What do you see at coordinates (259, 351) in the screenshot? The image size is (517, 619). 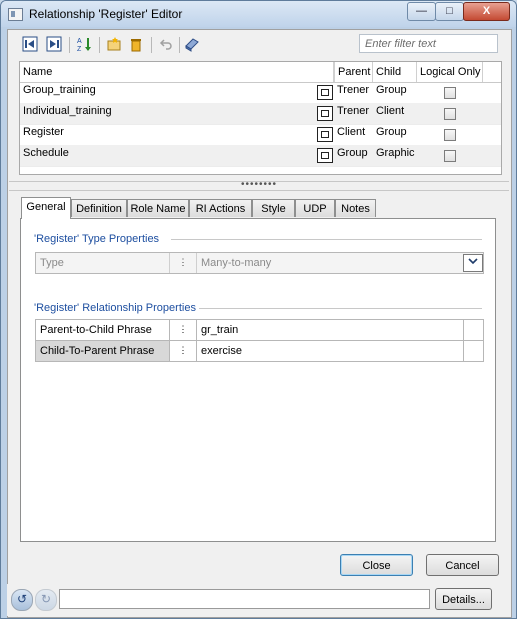 I see `child-to-parent-row: Child-To-Parent Phrase ⋮ exercise` at bounding box center [259, 351].